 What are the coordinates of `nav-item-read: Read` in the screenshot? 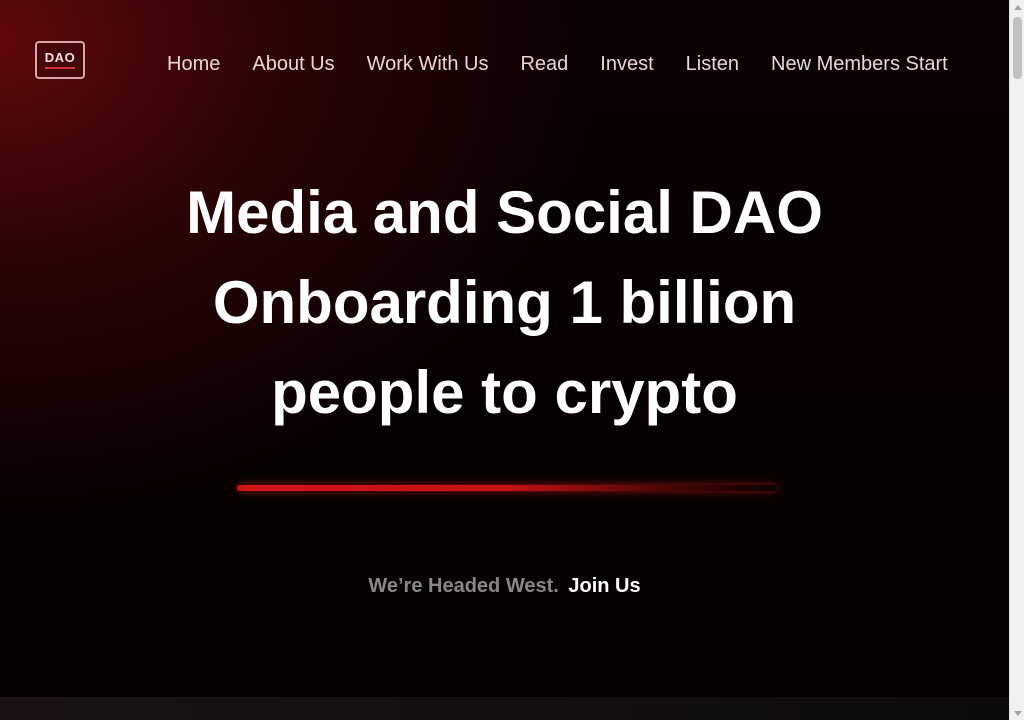 It's located at (544, 64).